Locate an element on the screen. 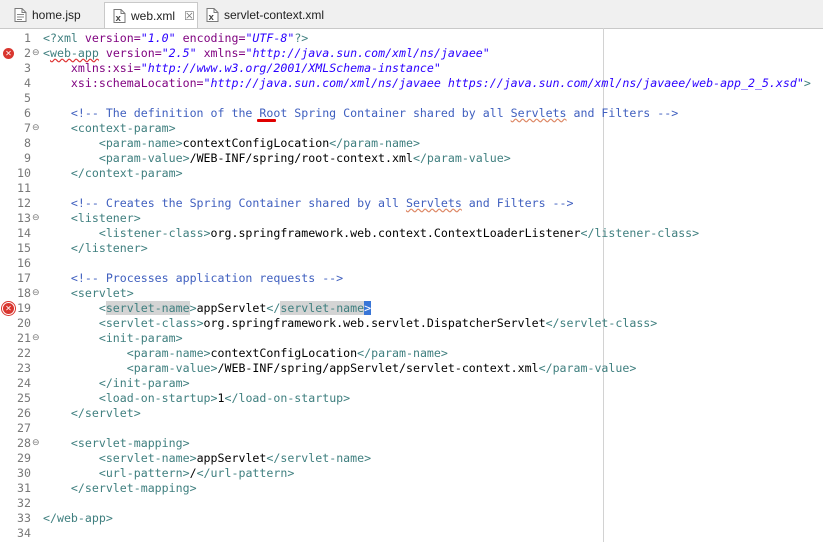 The width and height of the screenshot is (823, 542). code-line: 24 </init-param> is located at coordinates (411, 383).